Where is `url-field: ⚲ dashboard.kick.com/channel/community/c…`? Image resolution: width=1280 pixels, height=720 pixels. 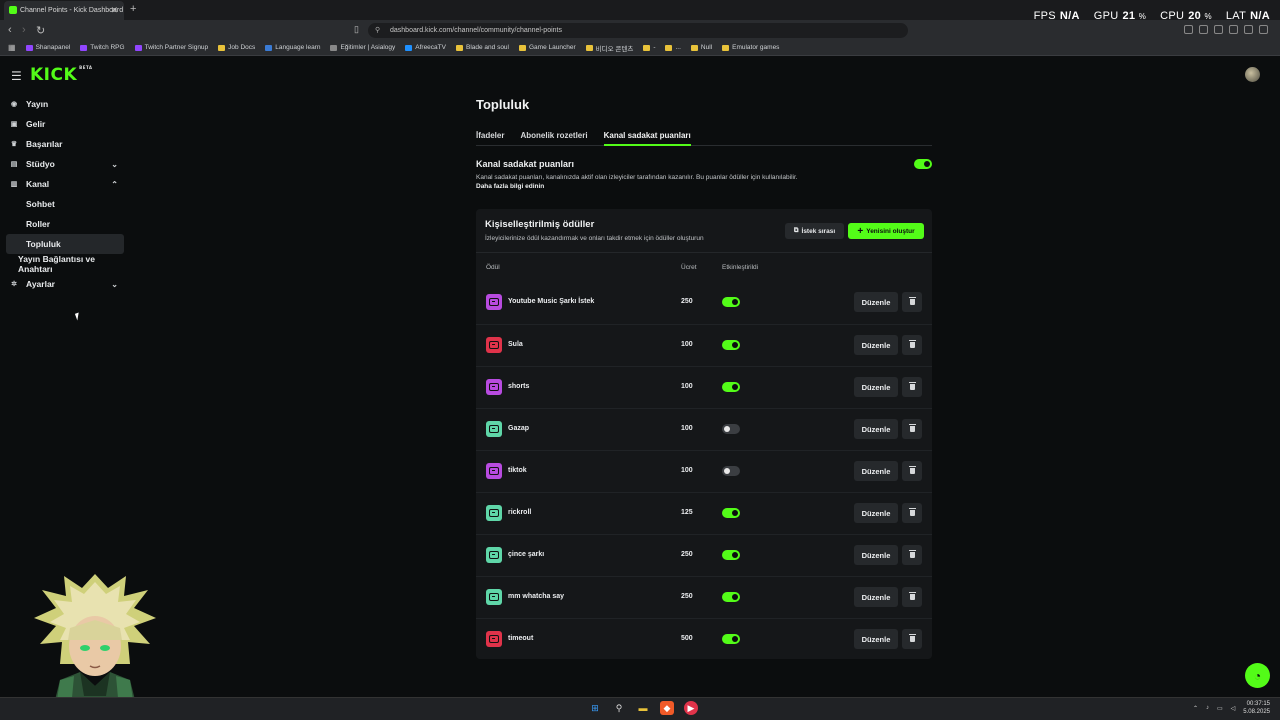 url-field: ⚲ dashboard.kick.com/channel/community/c… is located at coordinates (638, 30).